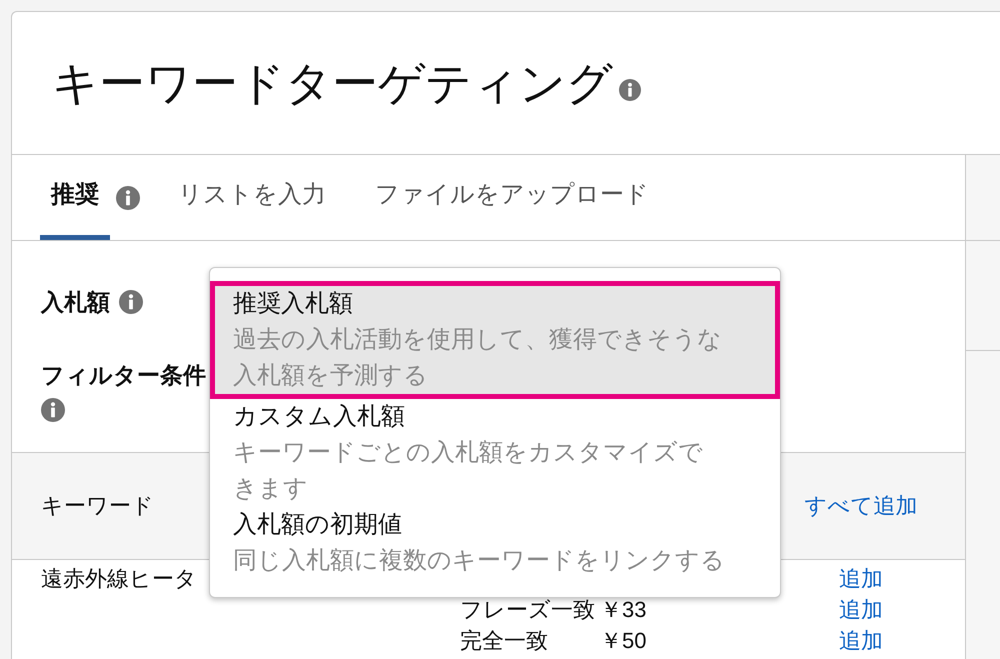  What do you see at coordinates (252, 197) in the screenshot?
I see `tab: リストを入力` at bounding box center [252, 197].